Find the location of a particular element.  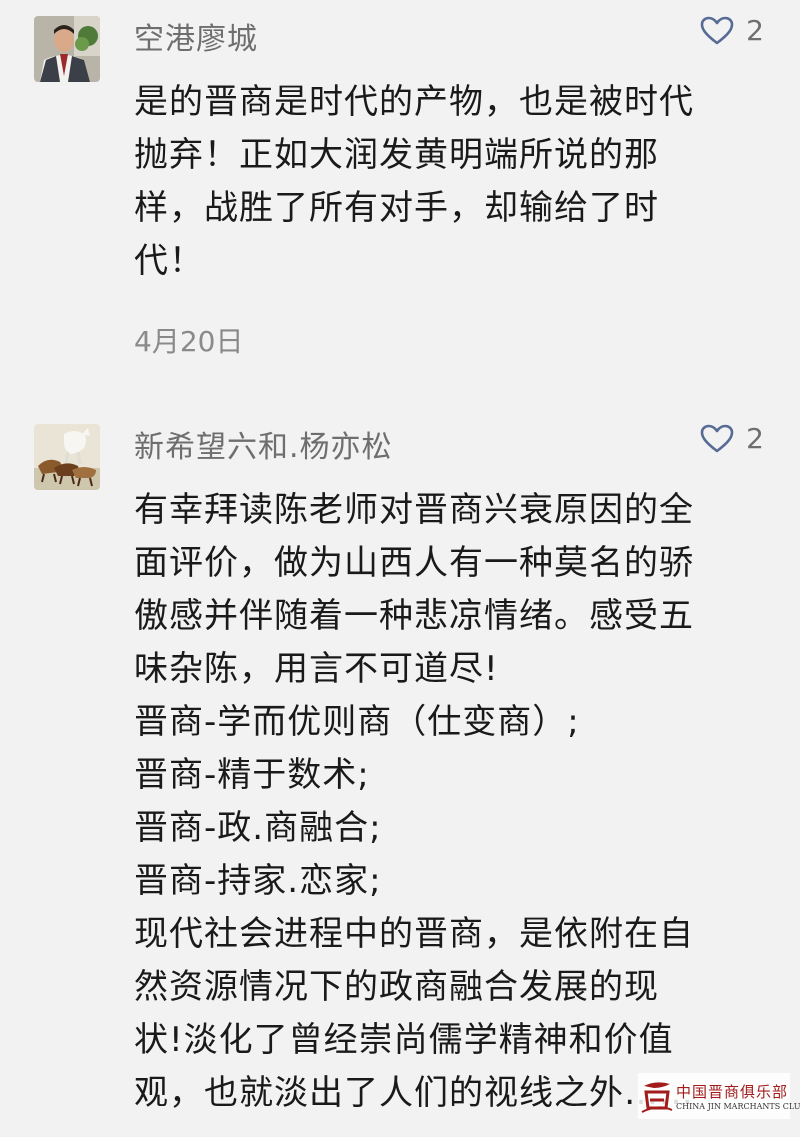

comment-line: 面评价，做为山西人有一种莫名的骄 is located at coordinates (414, 563).